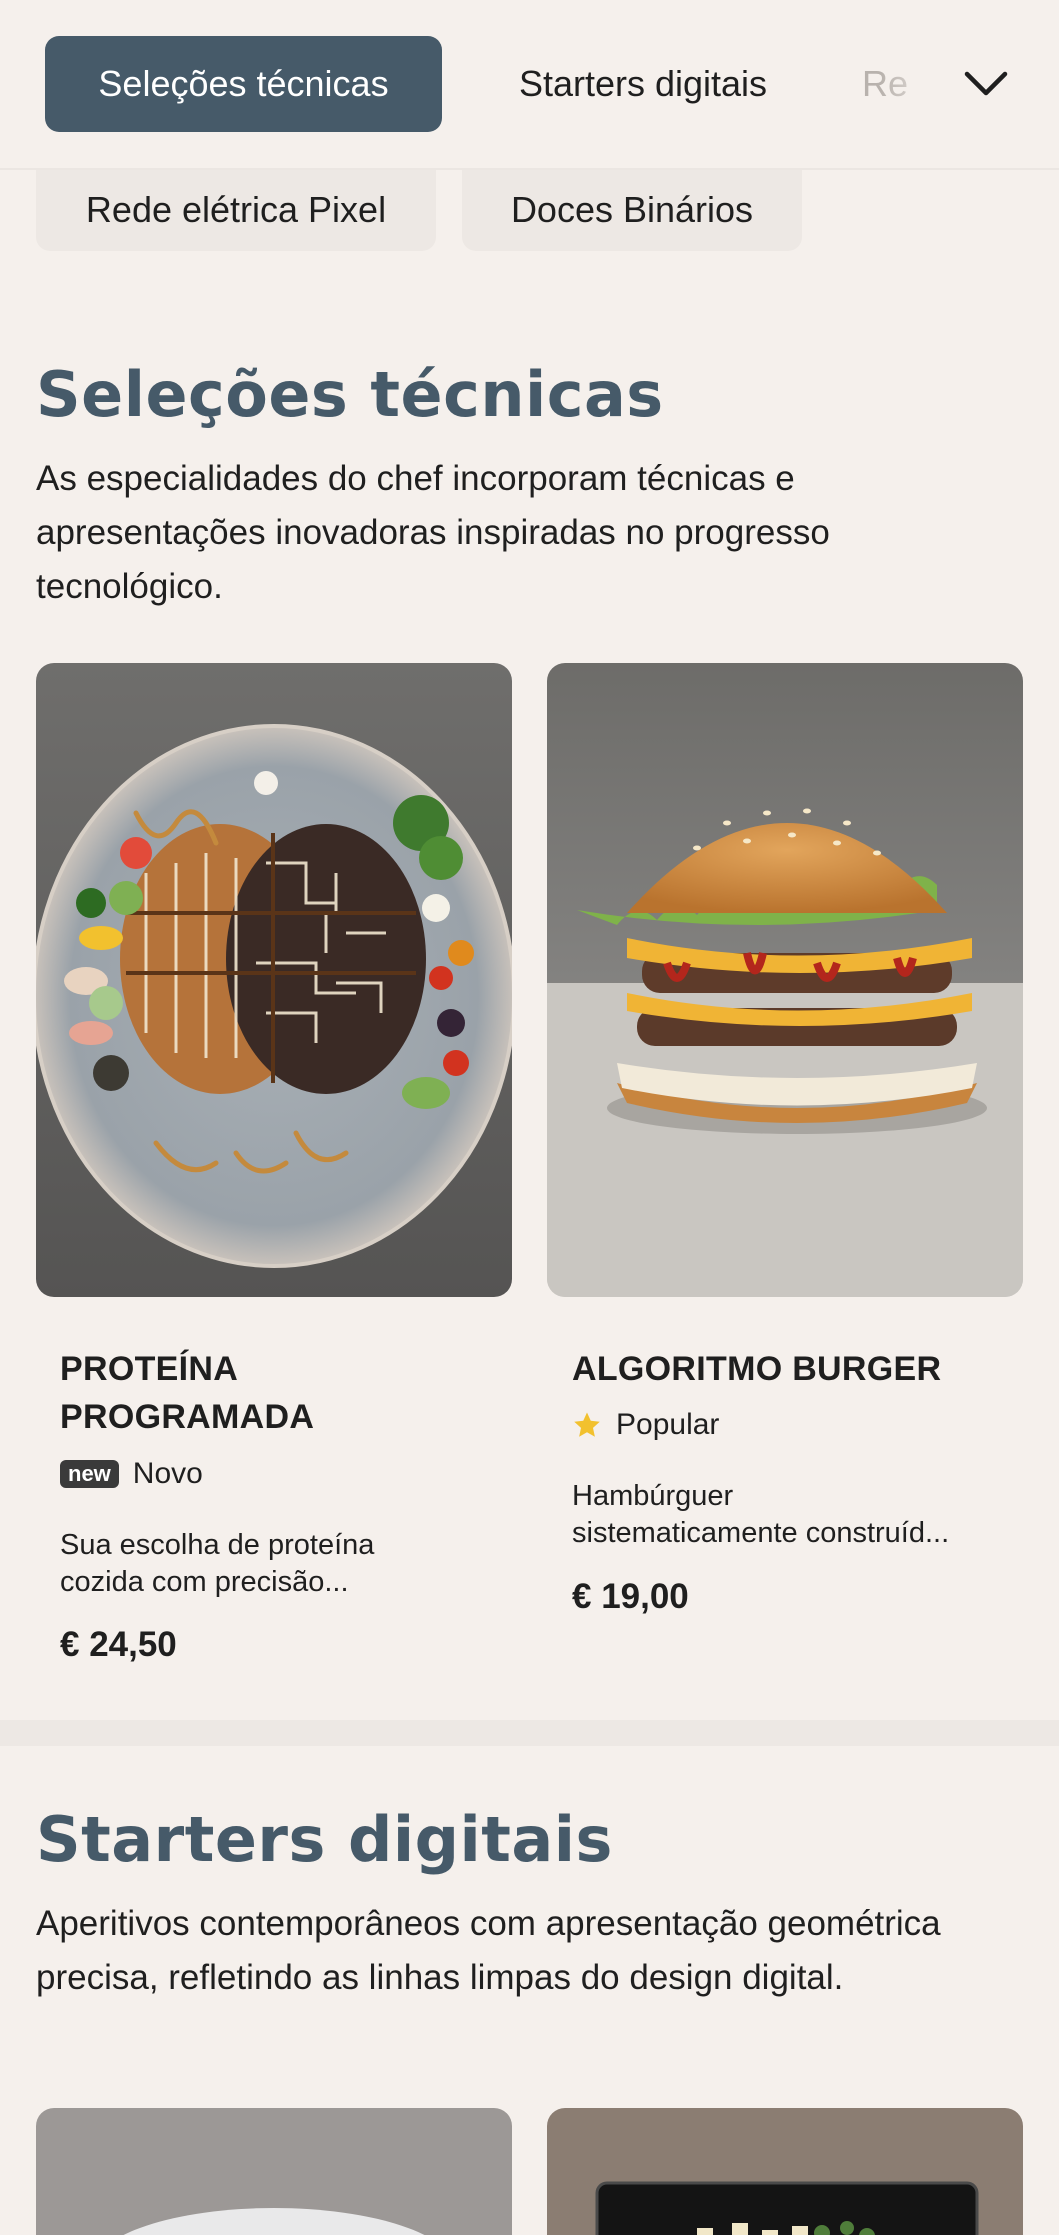 This screenshot has width=1059, height=2235. What do you see at coordinates (630, 1596) in the screenshot?
I see `dish-price: € 19,00` at bounding box center [630, 1596].